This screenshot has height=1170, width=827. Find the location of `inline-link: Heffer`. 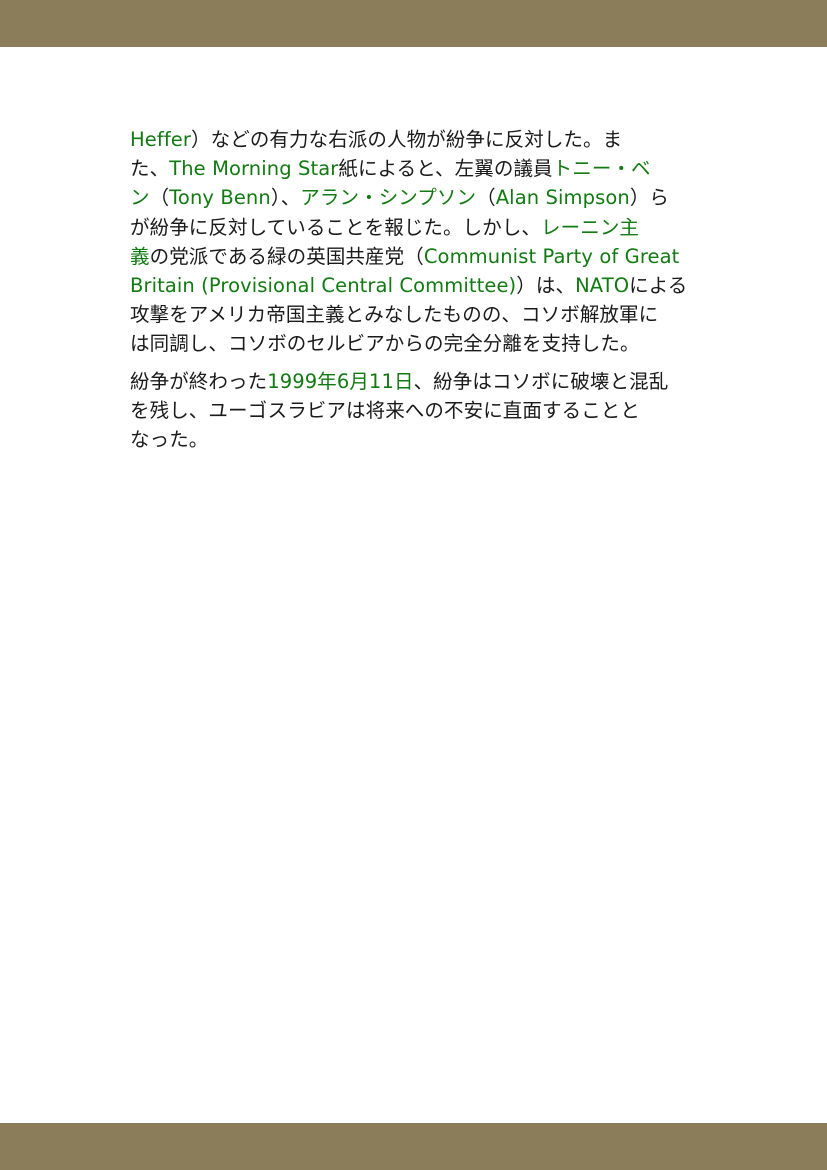

inline-link: Heffer is located at coordinates (160, 139).